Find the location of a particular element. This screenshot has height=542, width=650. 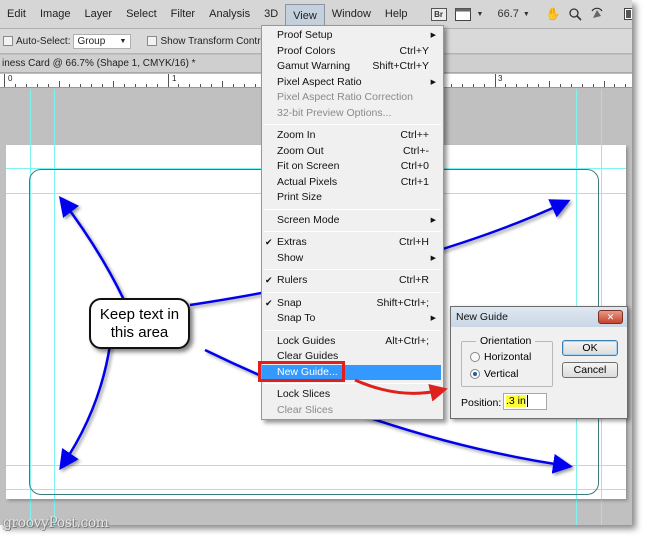

menu-item-label: Proof Colors is located at coordinates (306, 50).